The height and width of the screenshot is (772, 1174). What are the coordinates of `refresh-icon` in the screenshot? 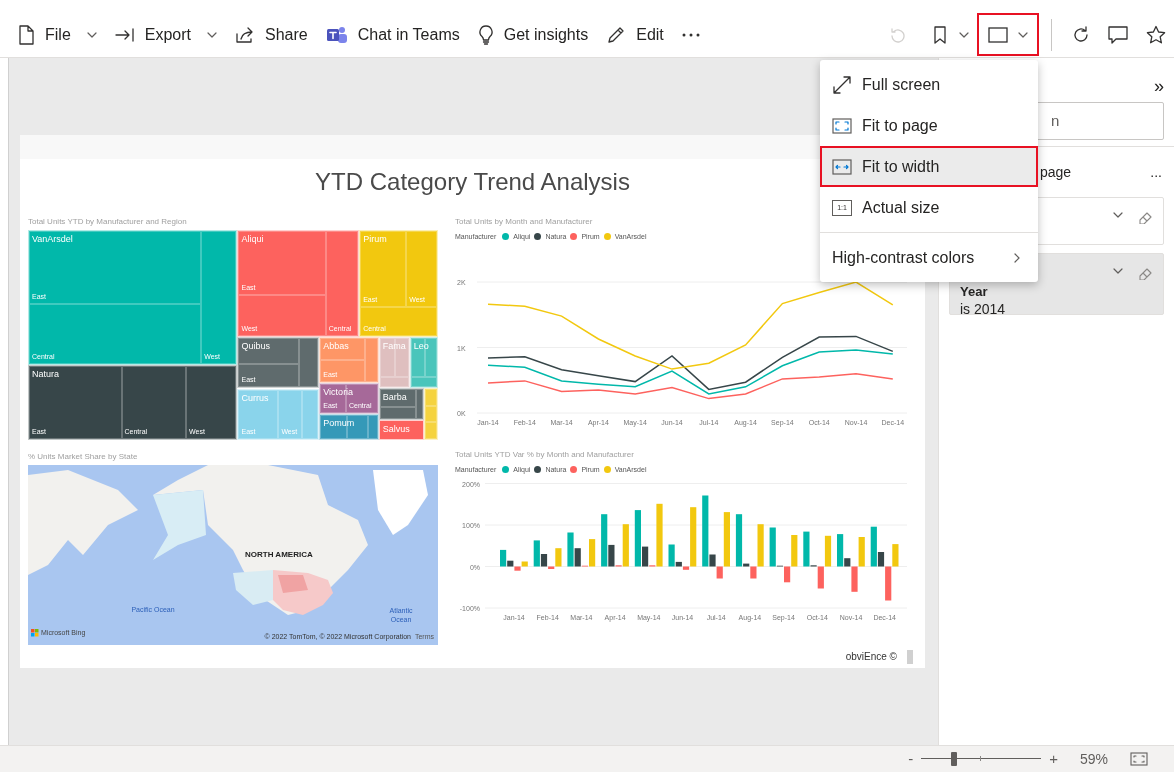 It's located at (1081, 34).